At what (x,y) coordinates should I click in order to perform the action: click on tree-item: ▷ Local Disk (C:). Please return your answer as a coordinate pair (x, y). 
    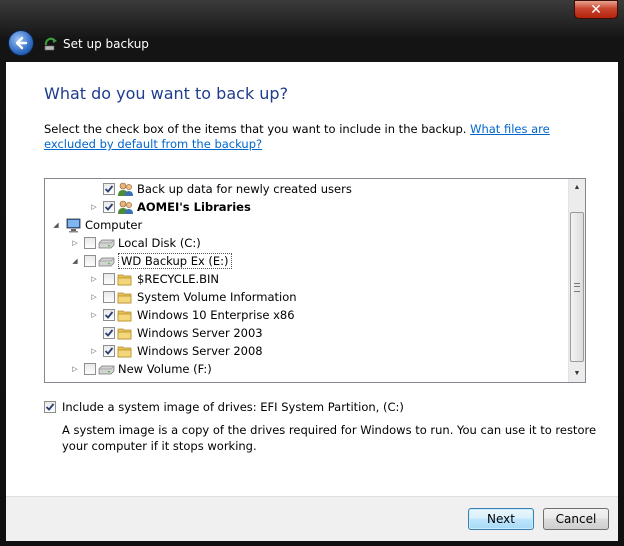
    Looking at the image, I should click on (135, 243).